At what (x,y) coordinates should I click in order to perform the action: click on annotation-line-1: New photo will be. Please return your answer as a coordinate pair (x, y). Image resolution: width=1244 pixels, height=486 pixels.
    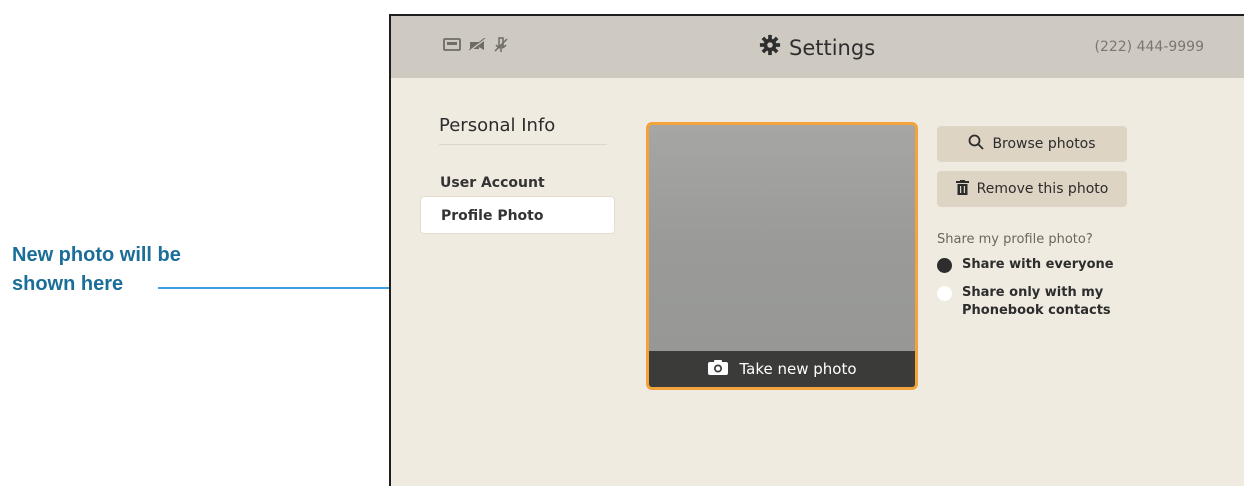
    Looking at the image, I should click on (96, 255).